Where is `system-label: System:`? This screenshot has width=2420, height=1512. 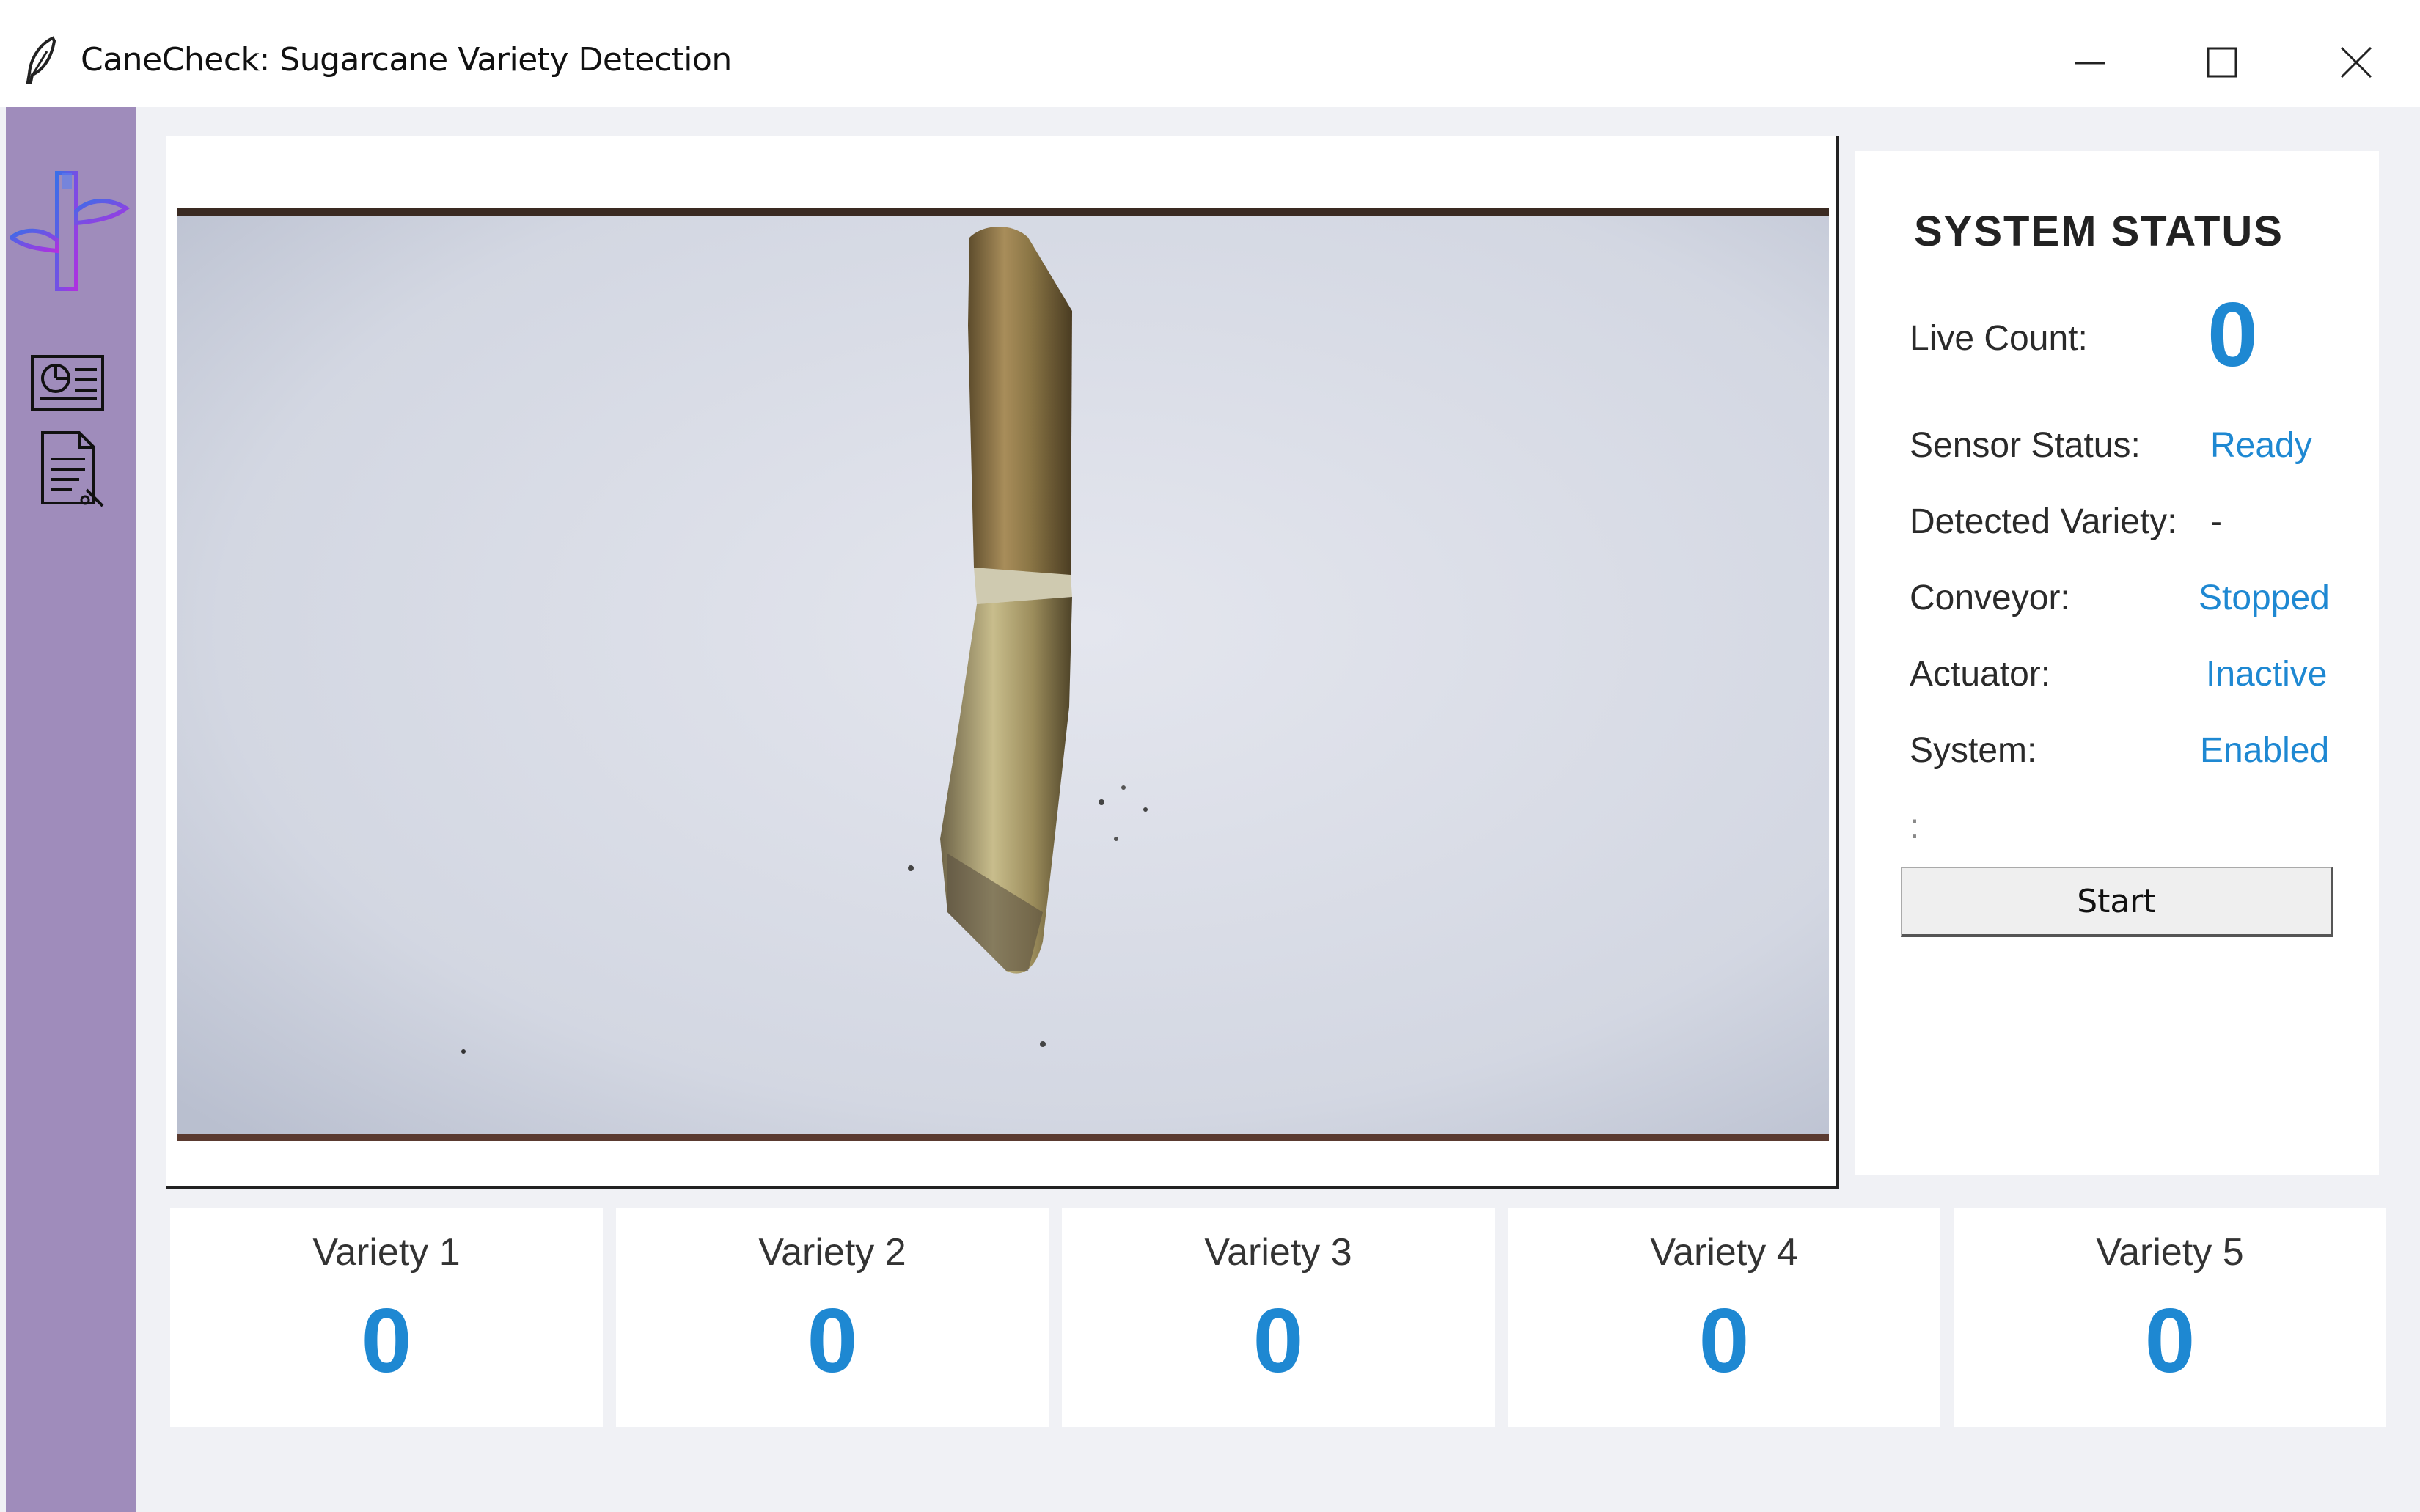 system-label: System: is located at coordinates (1973, 750).